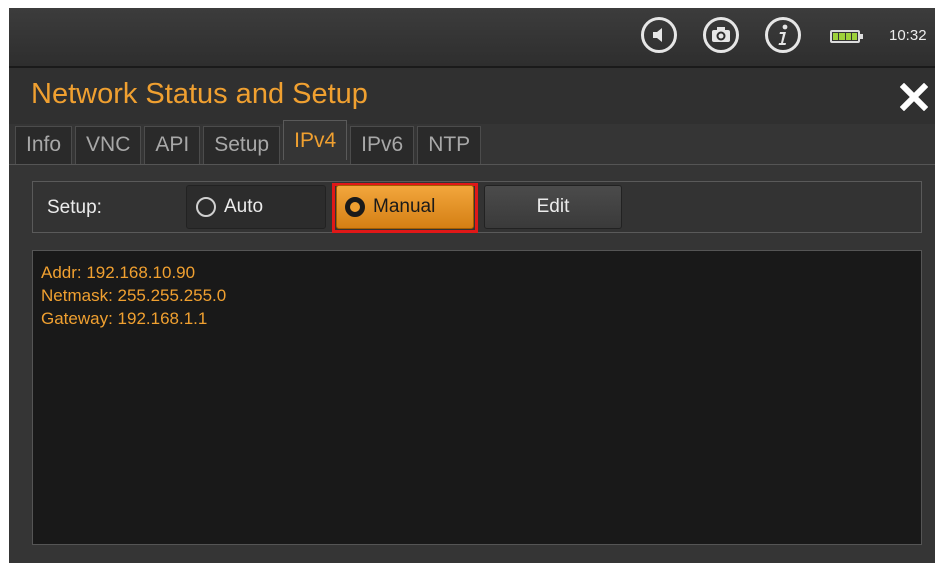  What do you see at coordinates (783, 35) in the screenshot?
I see `info-icon` at bounding box center [783, 35].